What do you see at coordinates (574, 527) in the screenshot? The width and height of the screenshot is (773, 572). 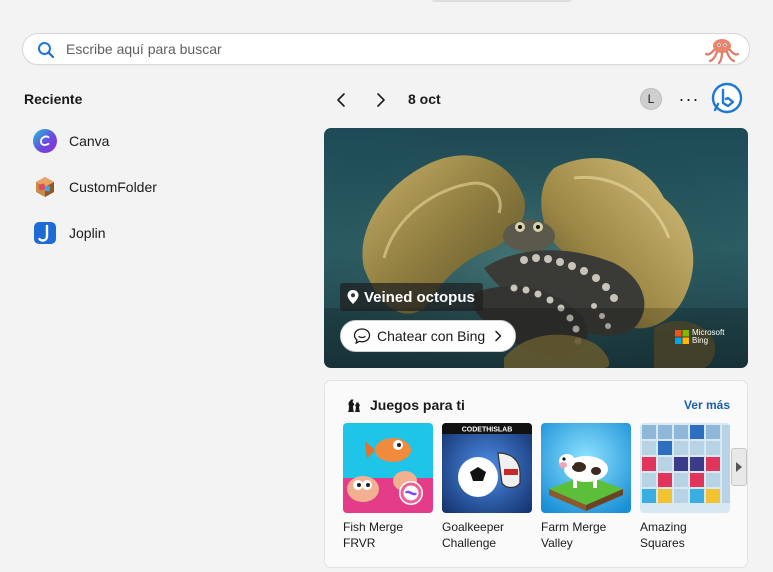 I see `game-name-line-1: Farm Merge` at bounding box center [574, 527].